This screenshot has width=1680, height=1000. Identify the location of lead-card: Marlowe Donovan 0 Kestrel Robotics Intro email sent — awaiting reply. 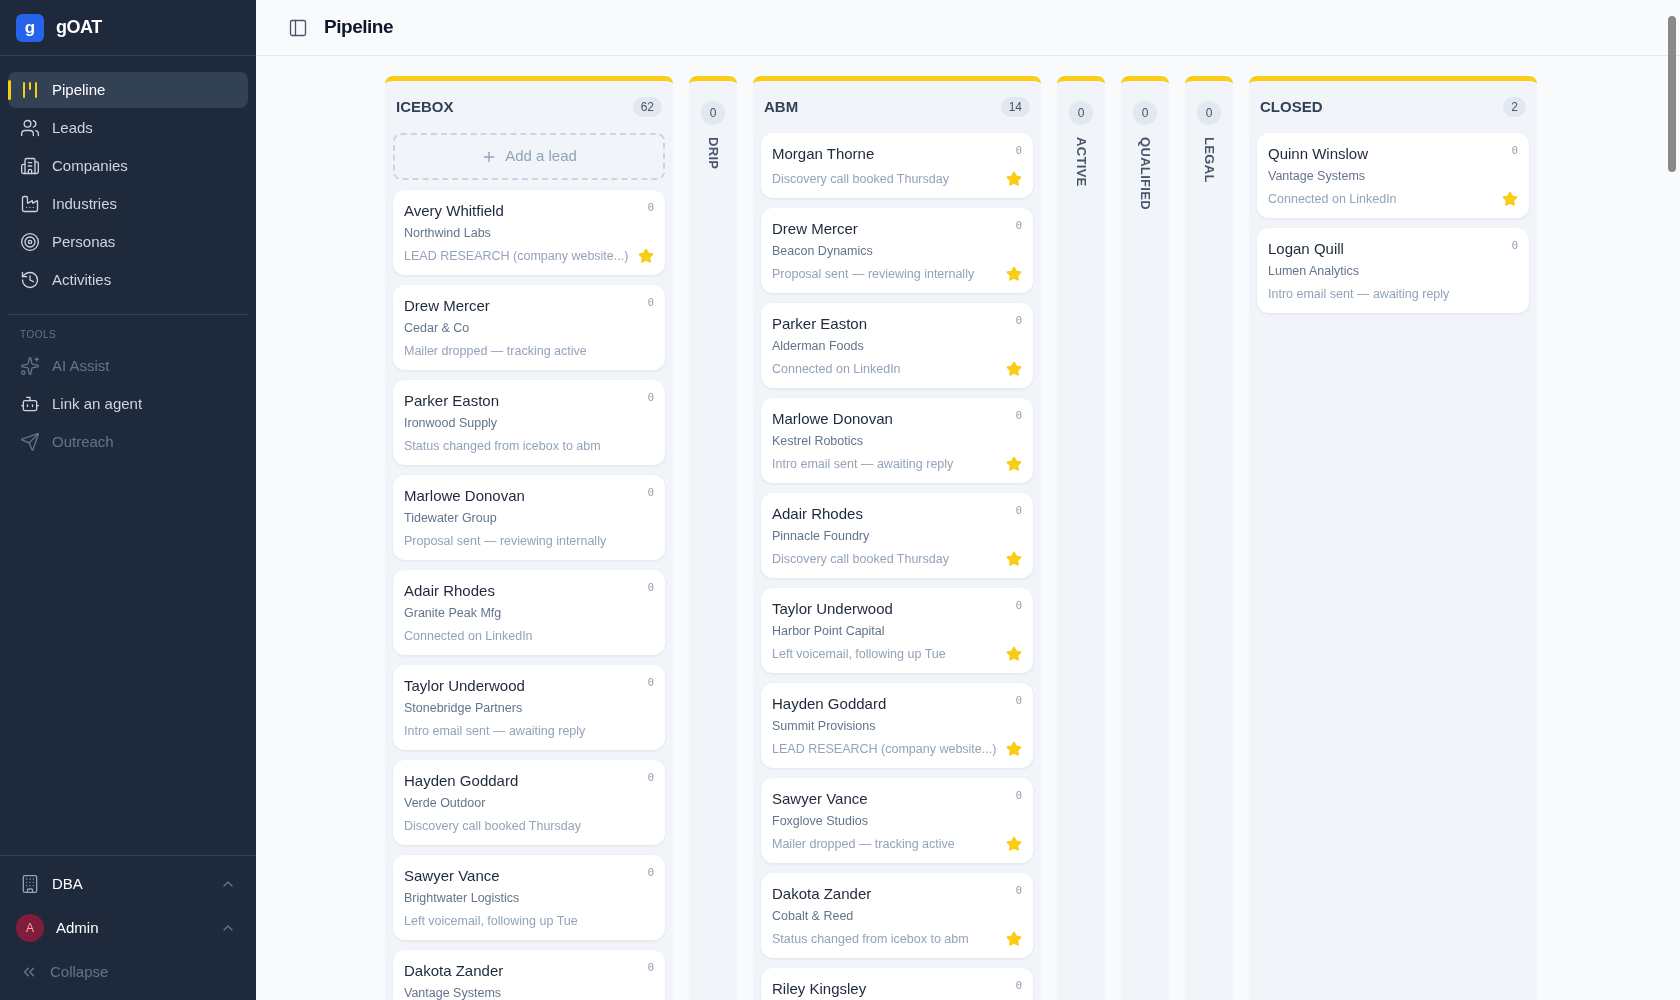
(897, 440).